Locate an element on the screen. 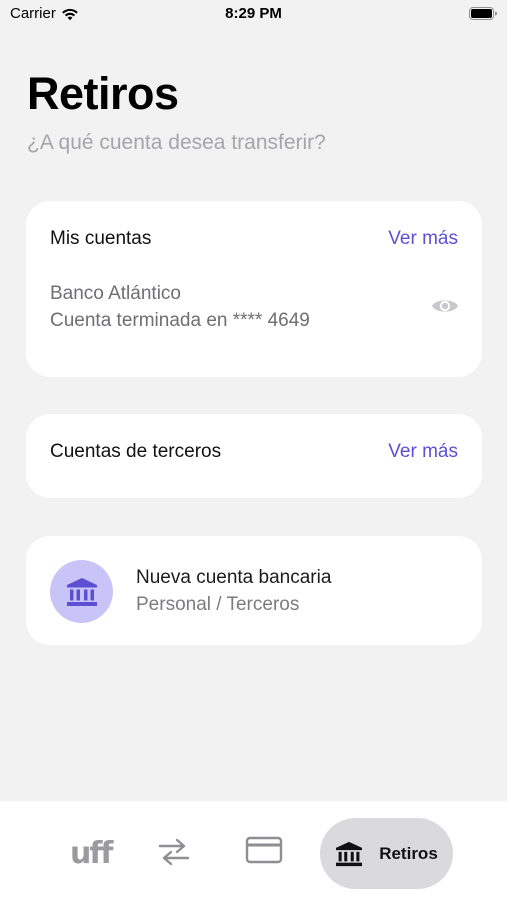 Image resolution: width=507 pixels, height=900 pixels. tab-retiros-active: Retiros is located at coordinates (386, 853).